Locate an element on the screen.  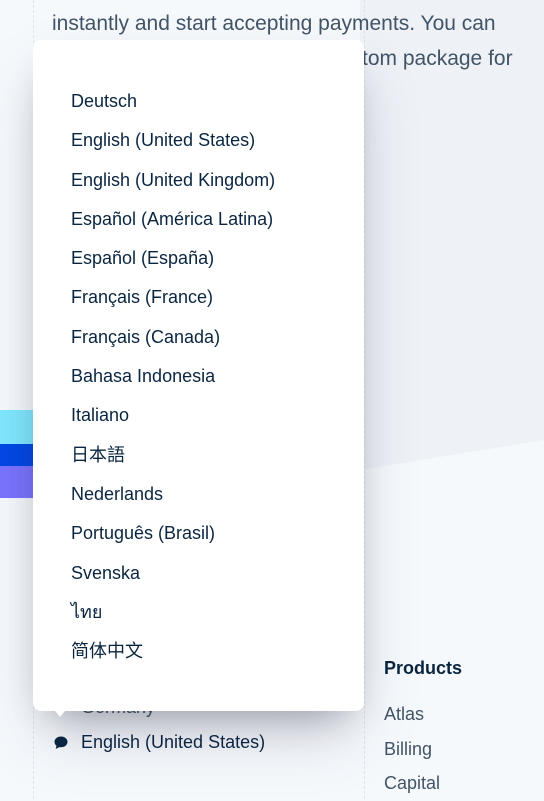
language-option-chinese-simplified: 简体中文 is located at coordinates (173, 651).